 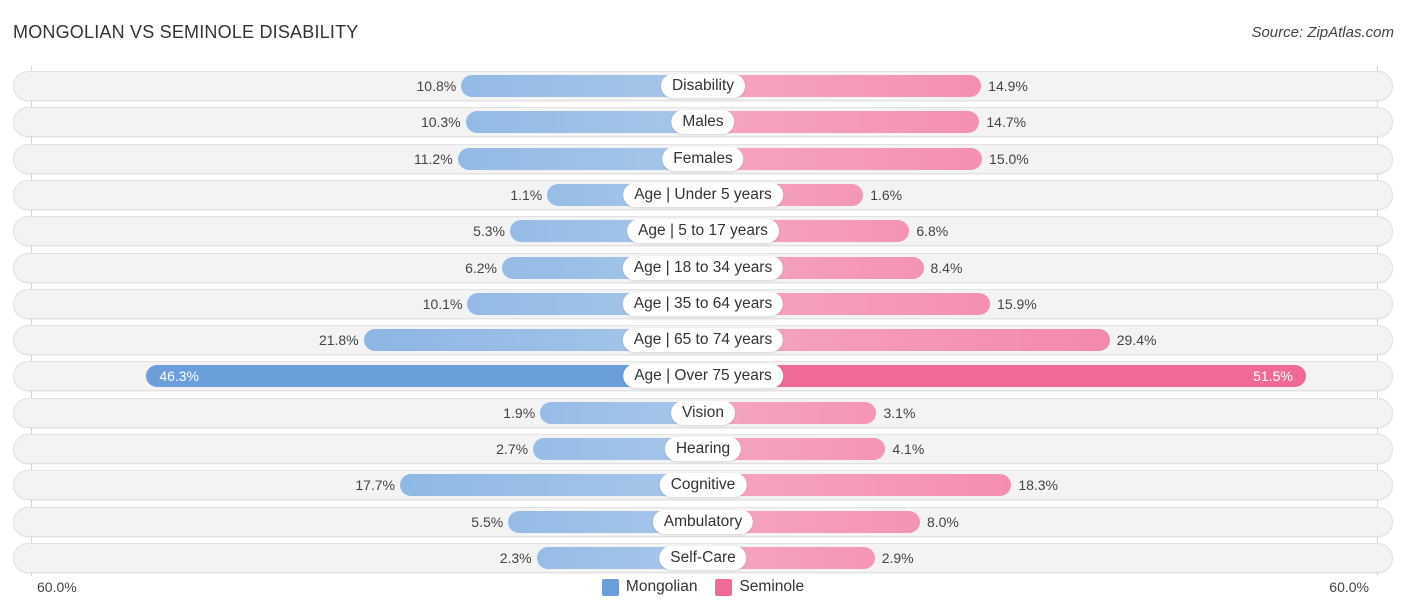 I want to click on value-label-mongolian: 1.1%, so click(x=526, y=194).